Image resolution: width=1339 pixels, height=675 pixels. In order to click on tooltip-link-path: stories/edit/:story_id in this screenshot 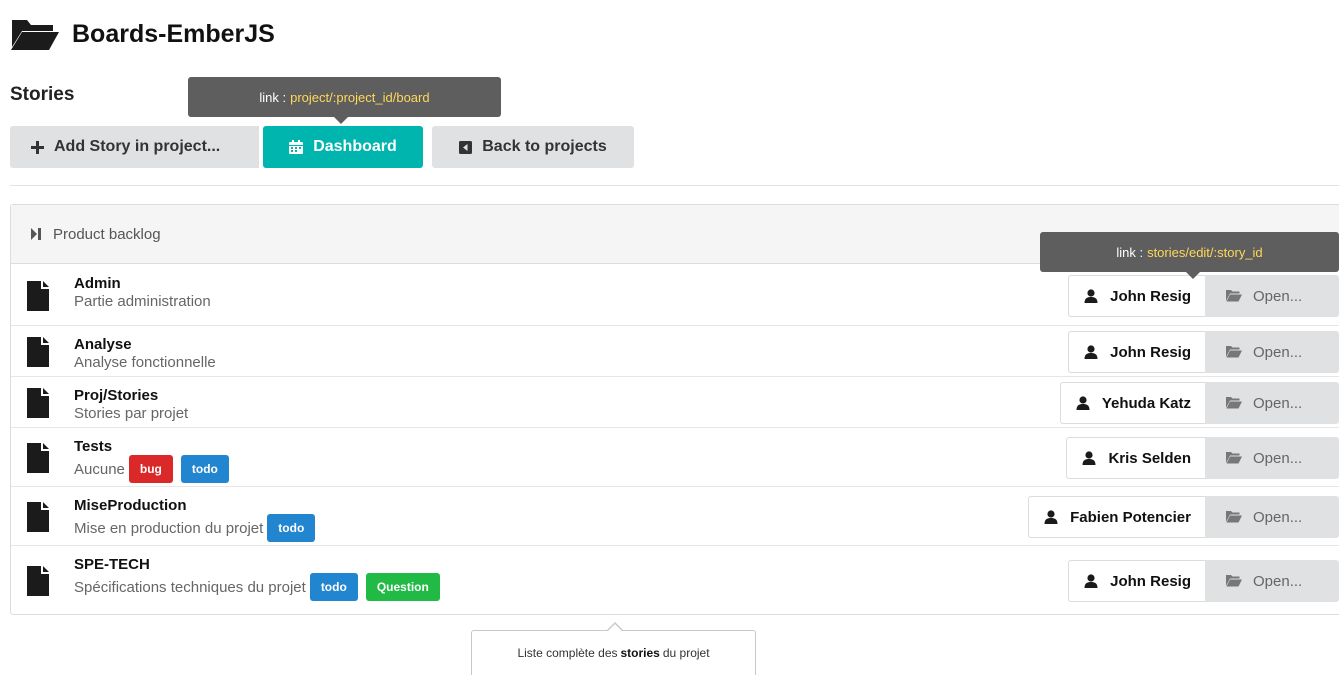, I will do `click(1205, 252)`.